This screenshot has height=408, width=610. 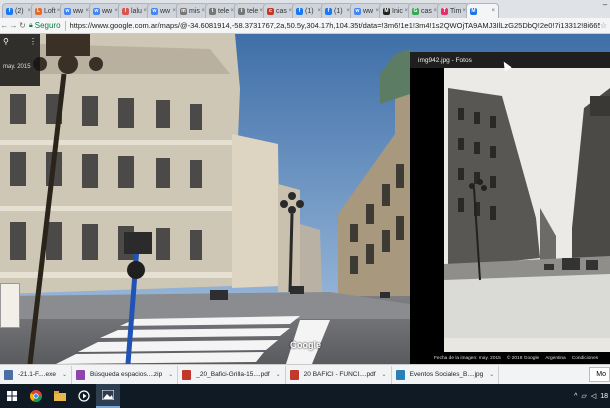 What do you see at coordinates (65, 25) in the screenshot?
I see `divider` at bounding box center [65, 25].